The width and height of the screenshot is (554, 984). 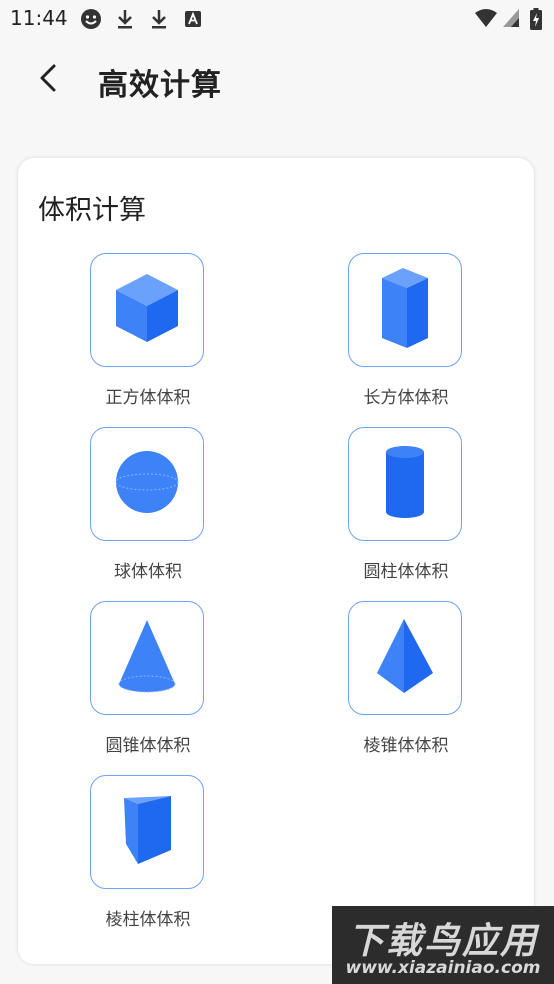 I want to click on tile-cone-volume: 圆锥体体积, so click(x=148, y=681).